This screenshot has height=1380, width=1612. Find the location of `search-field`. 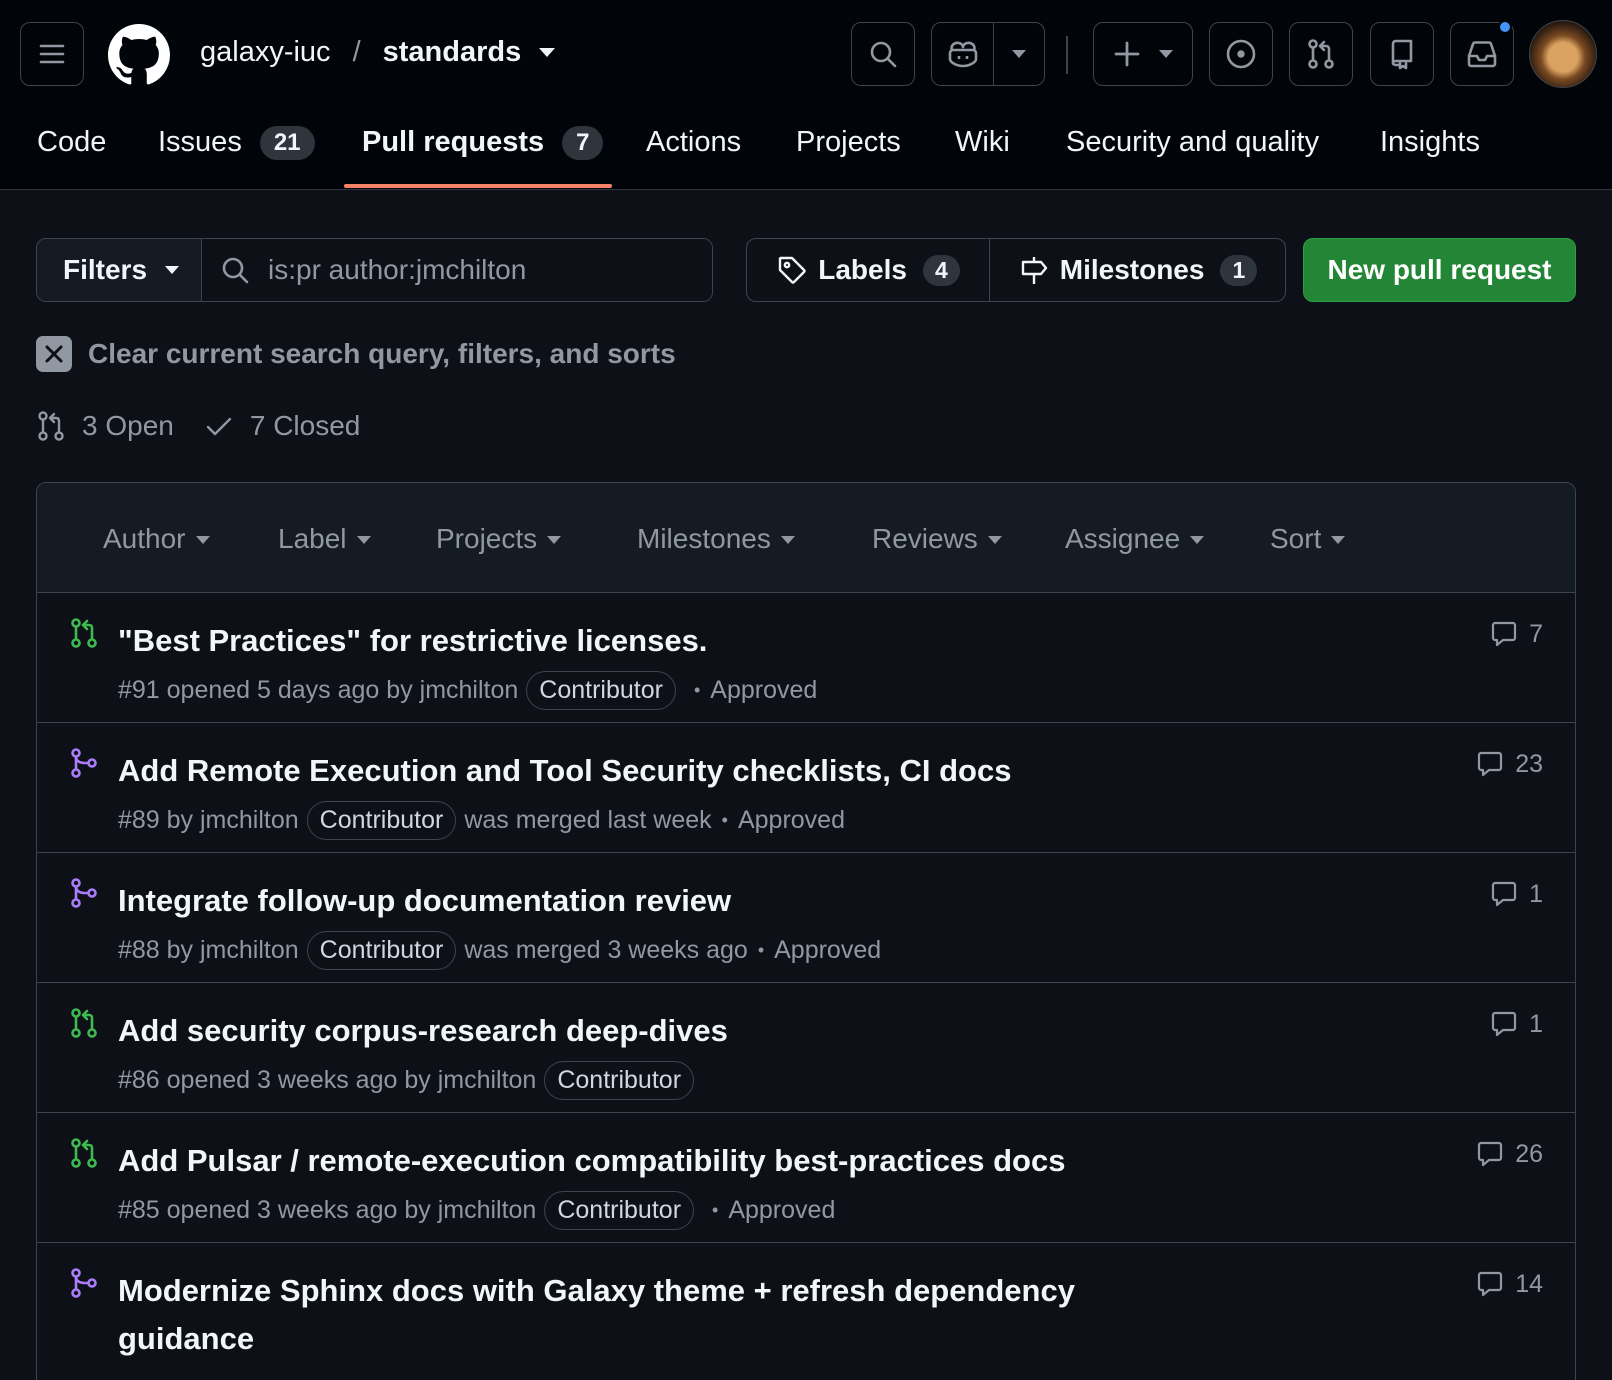

search-field is located at coordinates (457, 270).